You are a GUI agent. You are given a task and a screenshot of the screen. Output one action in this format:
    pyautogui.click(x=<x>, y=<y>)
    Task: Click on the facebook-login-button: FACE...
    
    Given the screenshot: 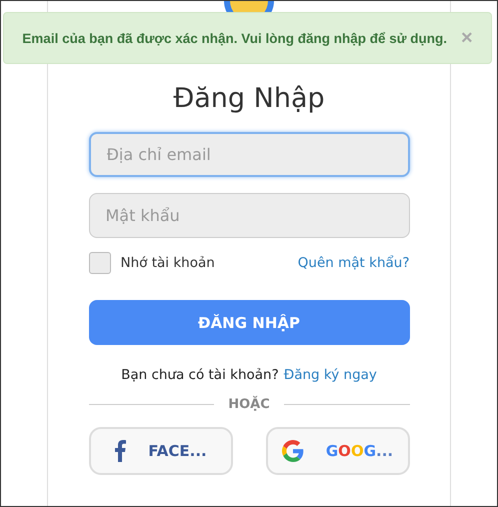 What is the action you would take?
    pyautogui.click(x=160, y=451)
    